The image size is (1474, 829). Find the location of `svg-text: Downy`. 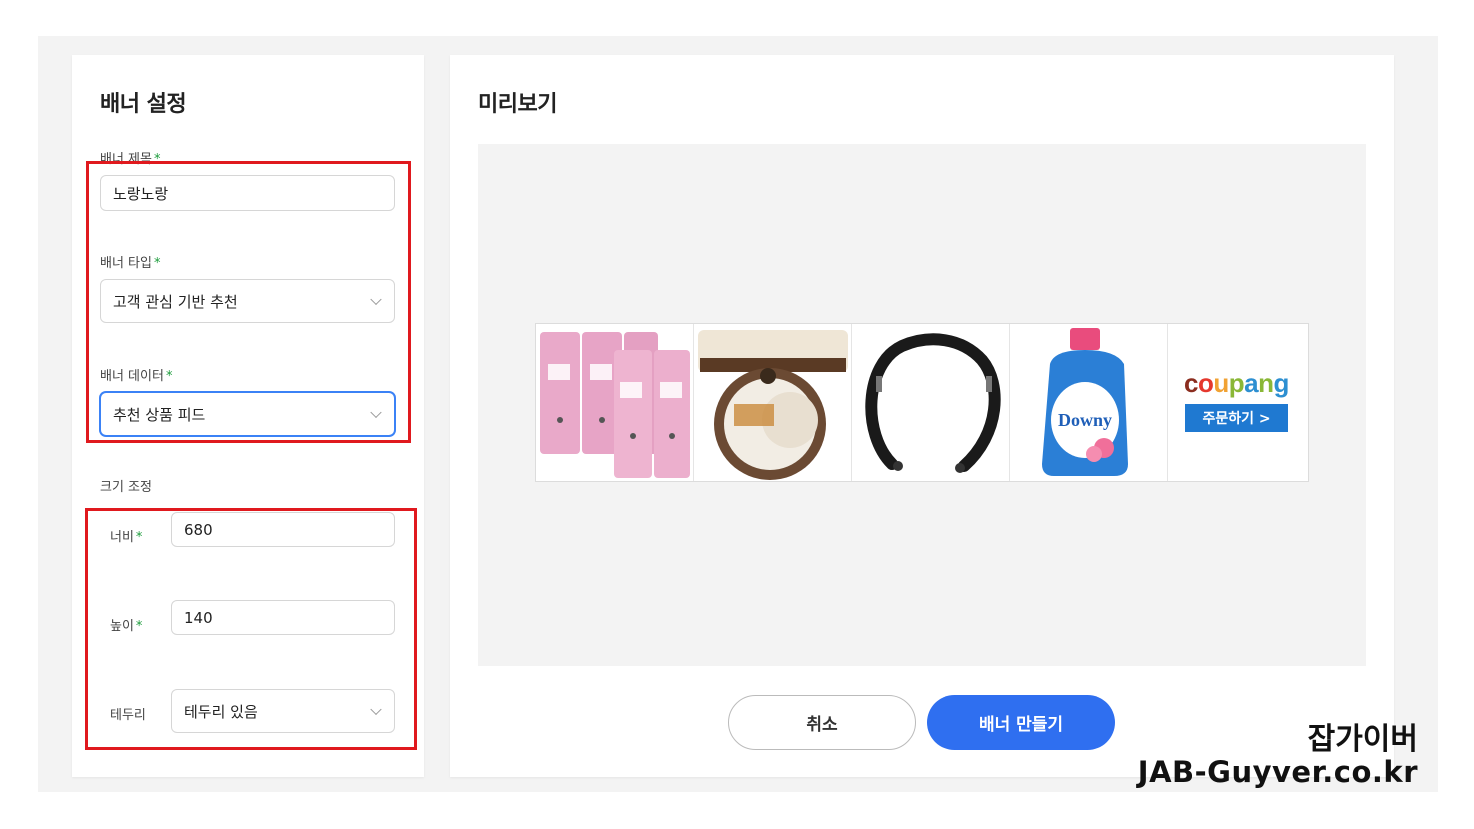

svg-text: Downy is located at coordinates (1085, 420).